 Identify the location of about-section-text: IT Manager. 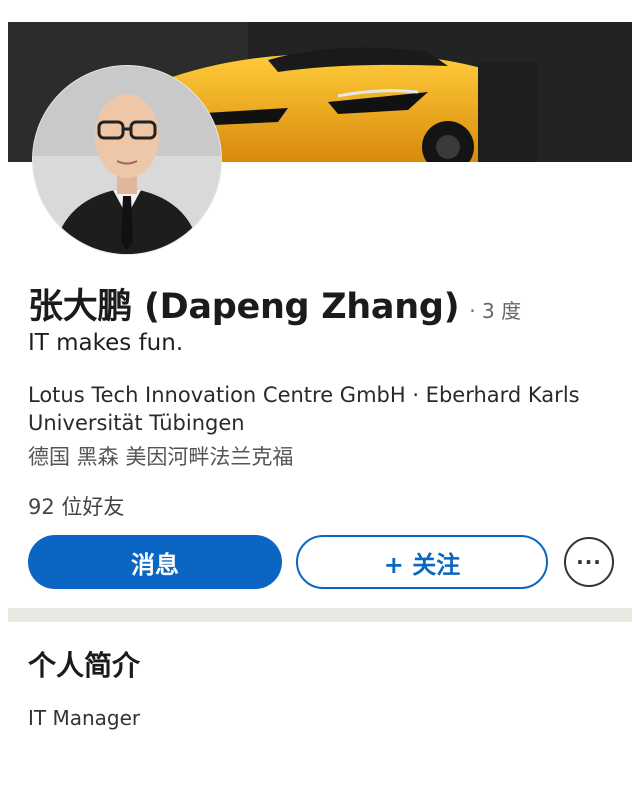
(84, 718).